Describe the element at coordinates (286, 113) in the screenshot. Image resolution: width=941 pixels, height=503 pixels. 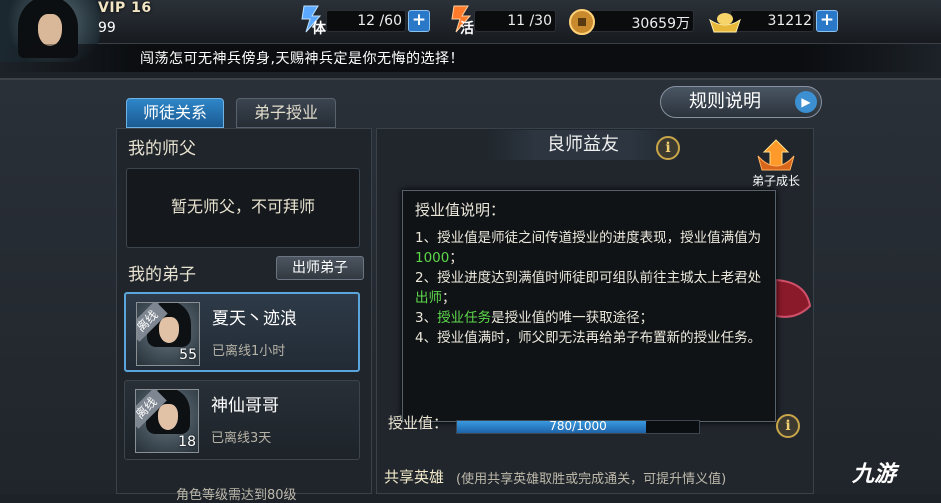
I see `tab-disciple-teaching: 弟子授业` at that location.